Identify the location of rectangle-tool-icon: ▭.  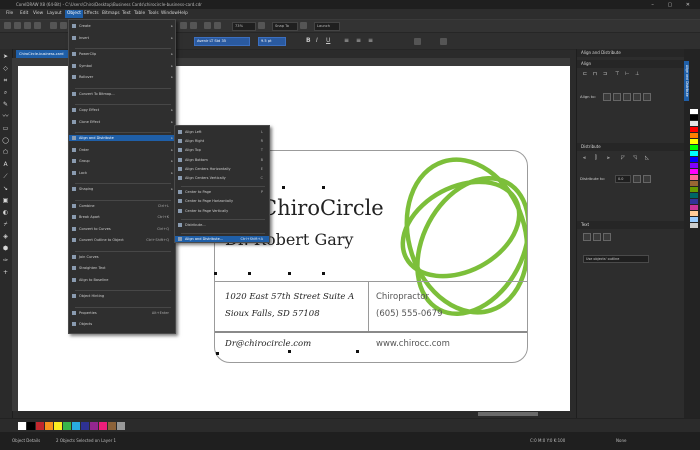
(5, 128).